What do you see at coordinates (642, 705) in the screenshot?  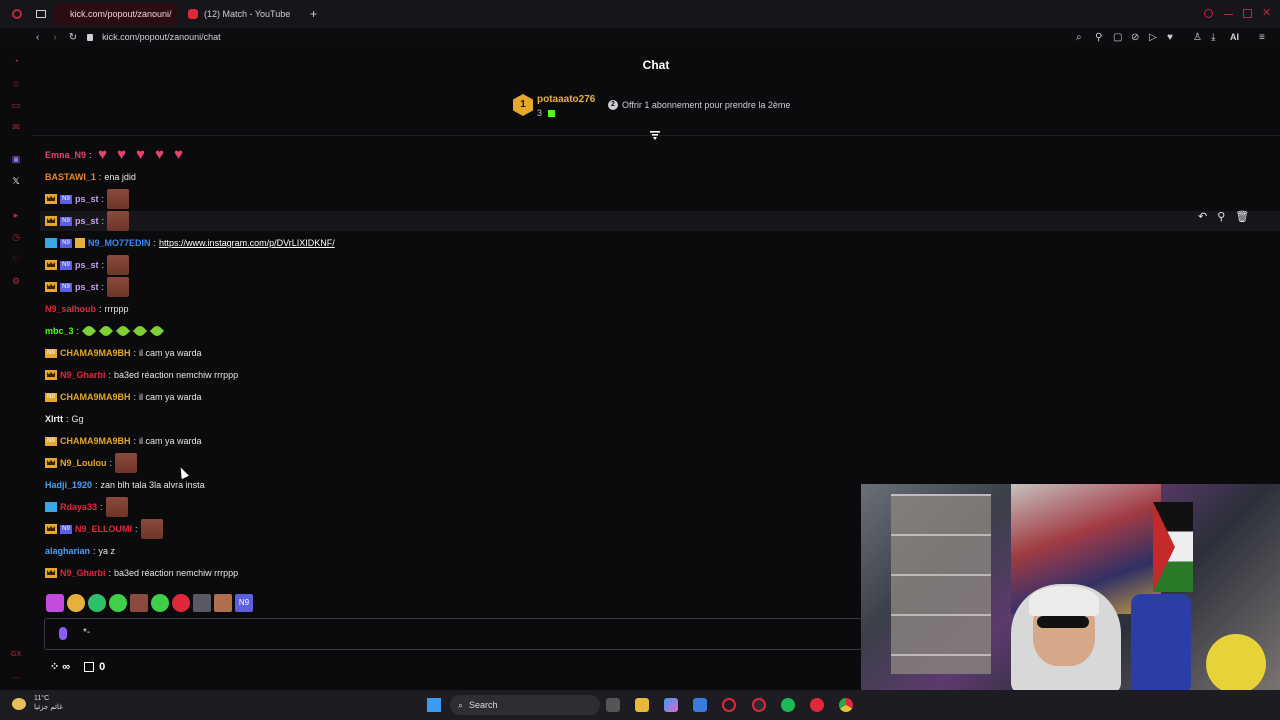 I see `file-explorer-icon` at bounding box center [642, 705].